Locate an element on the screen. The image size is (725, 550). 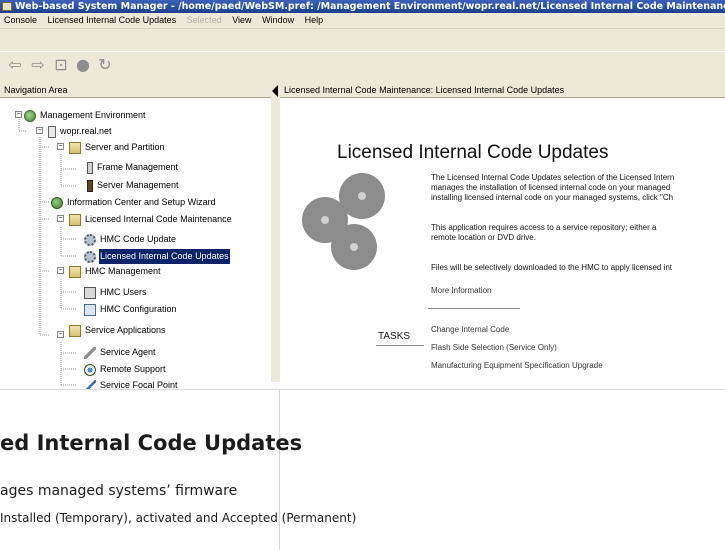
tree-item-label: HMC Configuration is located at coordinates (138, 309).